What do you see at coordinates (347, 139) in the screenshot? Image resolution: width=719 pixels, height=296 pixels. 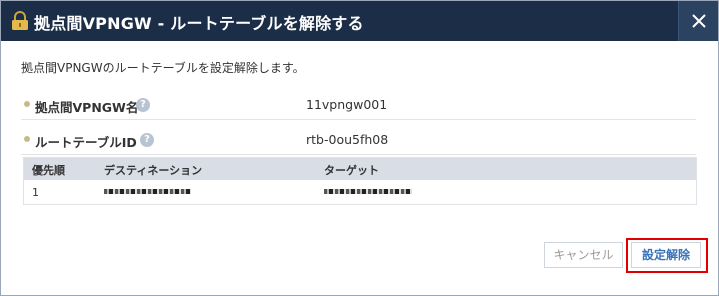 I see `field-value-route-table-id: rtb-0ou5fh08` at bounding box center [347, 139].